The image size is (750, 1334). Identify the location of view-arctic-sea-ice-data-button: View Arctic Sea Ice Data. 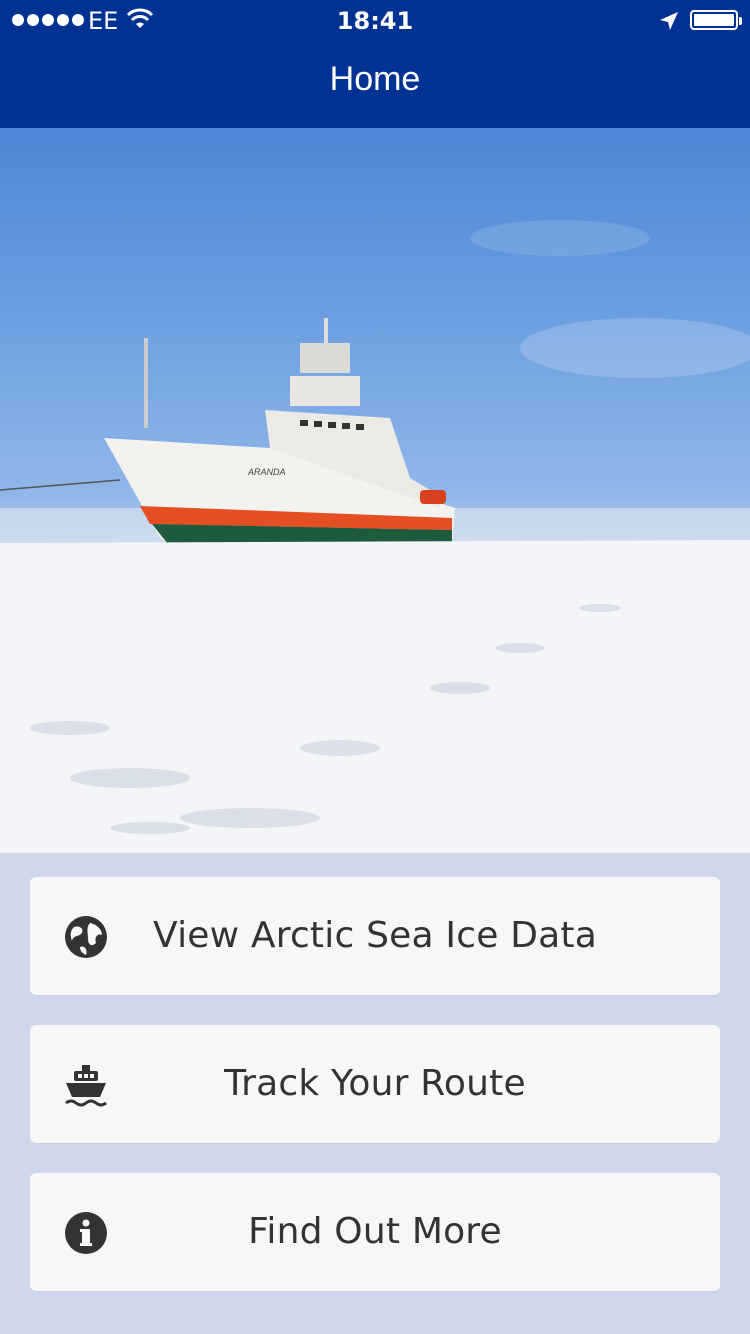
(375, 936).